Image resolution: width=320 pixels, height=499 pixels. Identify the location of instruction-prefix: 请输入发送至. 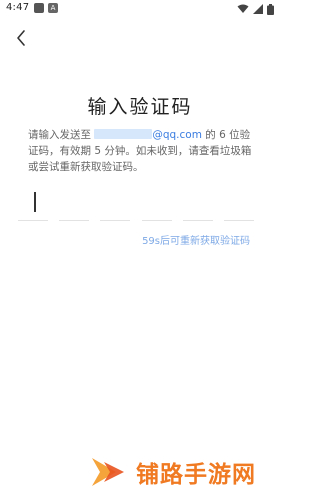
(59, 135).